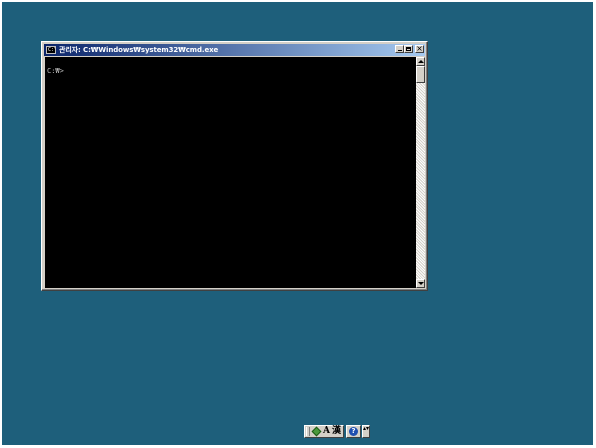 The image size is (596, 448). I want to click on window-controls: ×, so click(409, 48).